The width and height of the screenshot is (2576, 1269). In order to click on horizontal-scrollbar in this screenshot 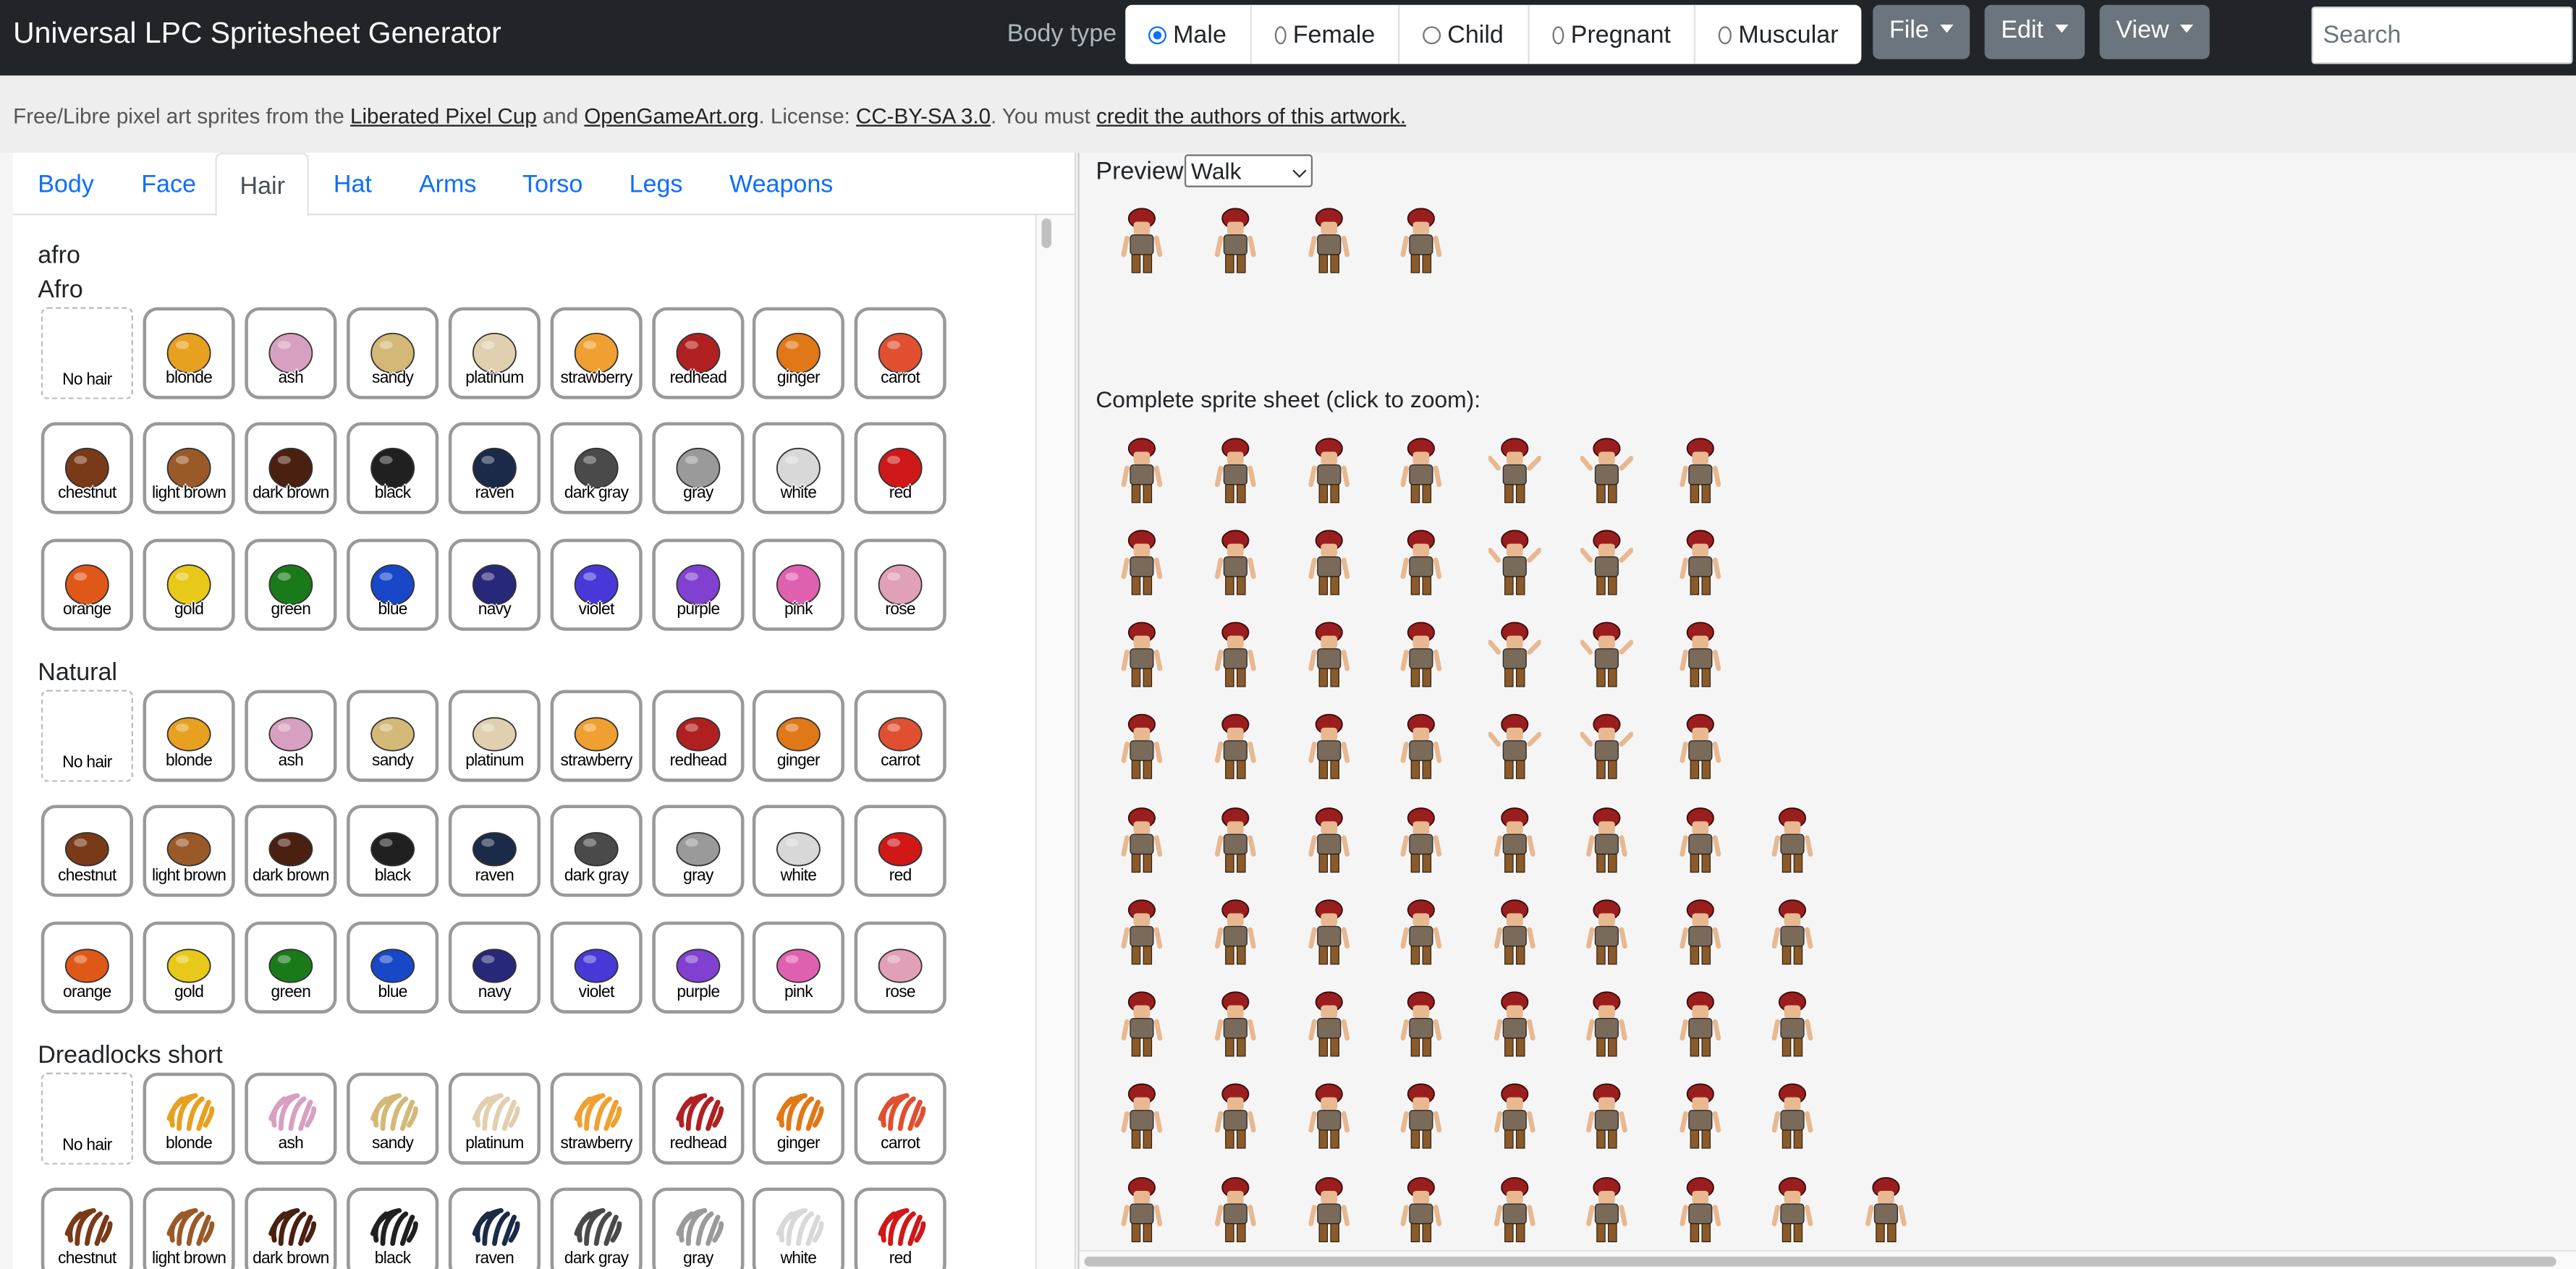, I will do `click(1828, 1259)`.